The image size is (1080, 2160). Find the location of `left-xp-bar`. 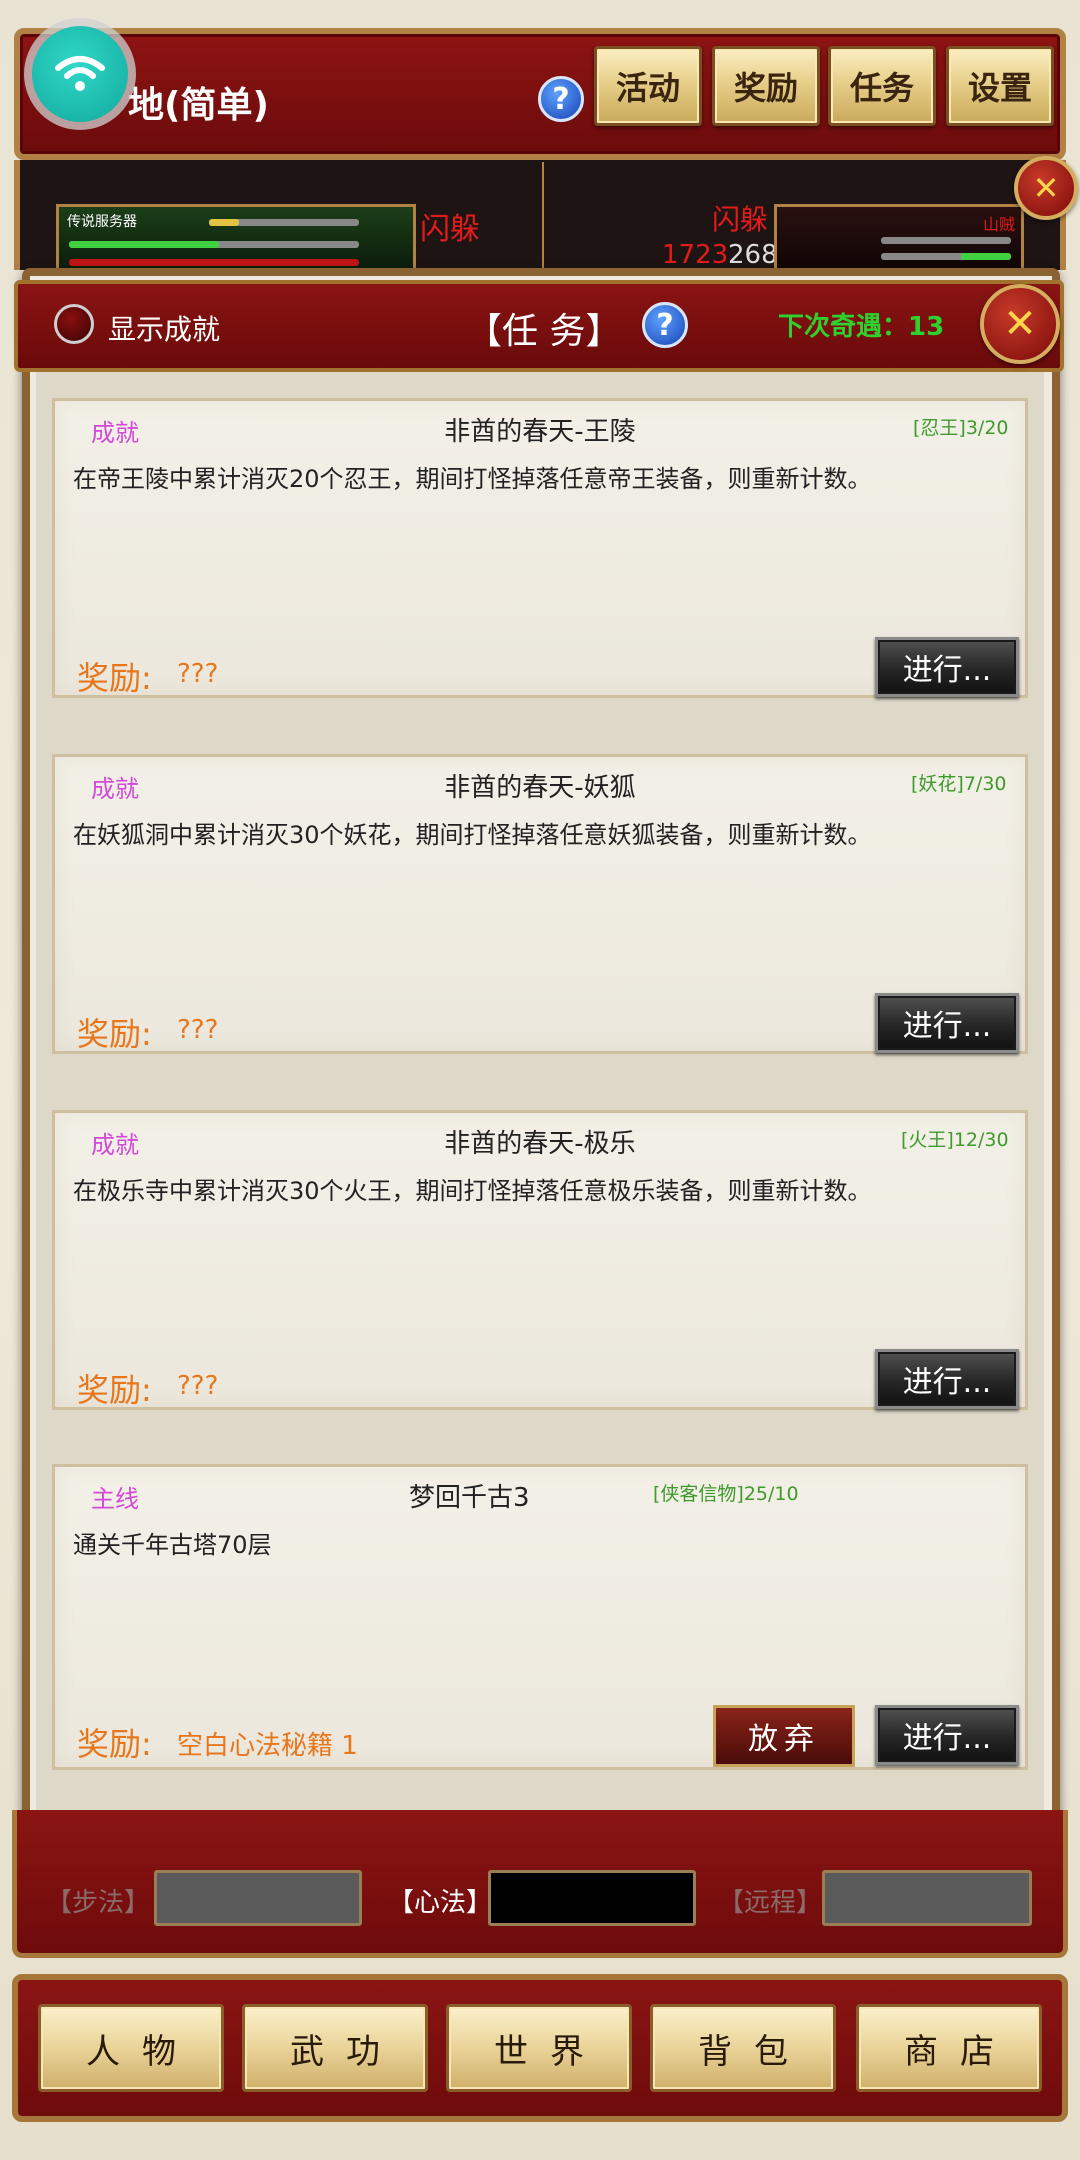

left-xp-bar is located at coordinates (214, 262).